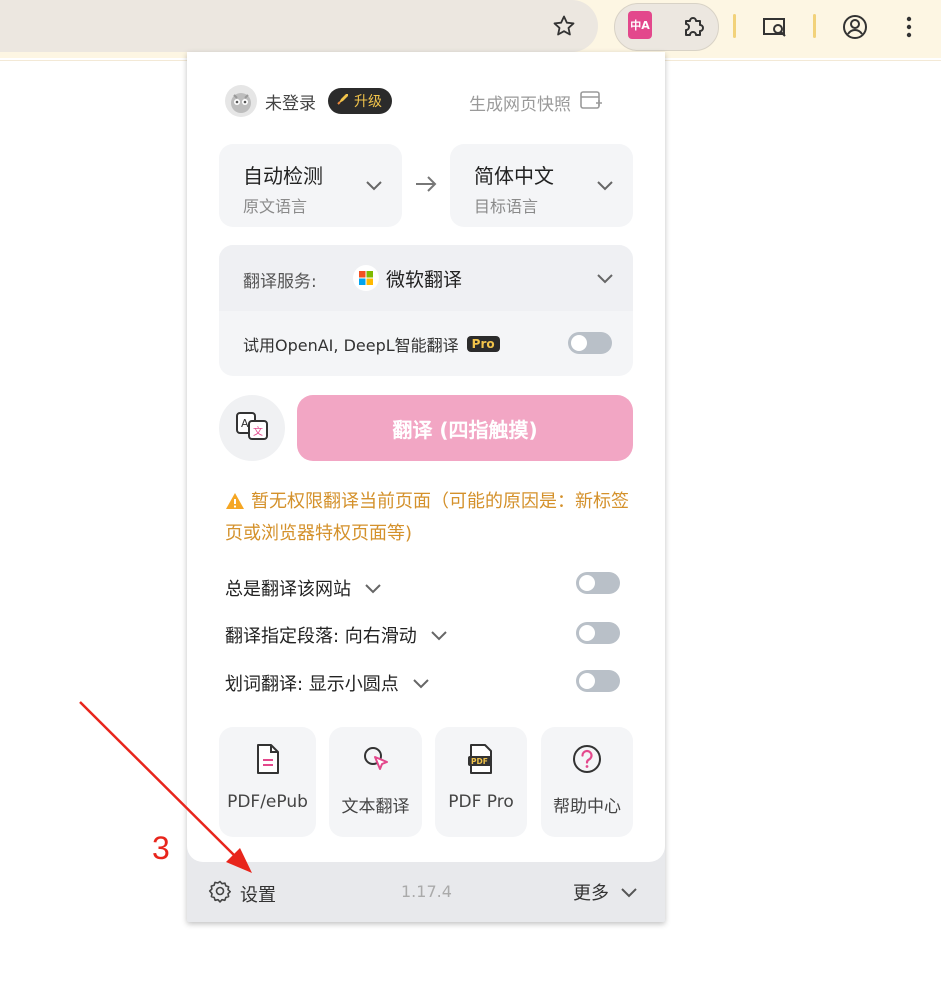 This screenshot has height=982, width=941. Describe the element at coordinates (855, 27) in the screenshot. I see `profile-icon` at that location.